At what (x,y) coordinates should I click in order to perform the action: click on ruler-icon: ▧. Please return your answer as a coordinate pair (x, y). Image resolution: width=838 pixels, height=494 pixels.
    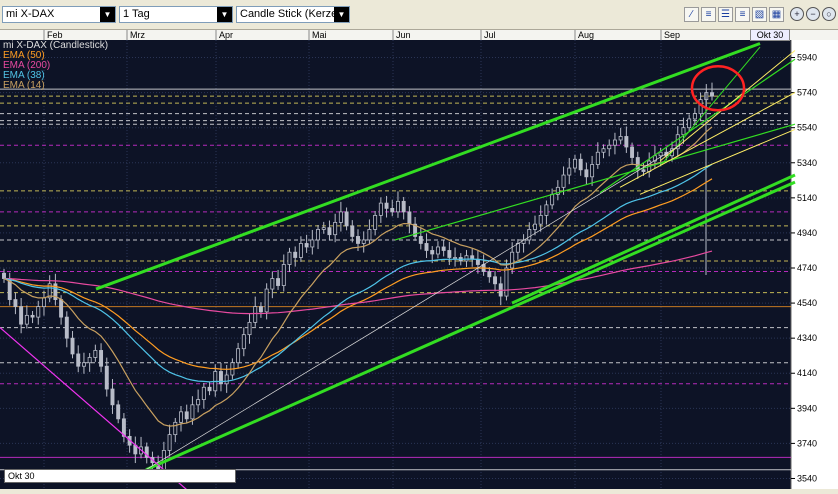
    Looking at the image, I should click on (759, 14).